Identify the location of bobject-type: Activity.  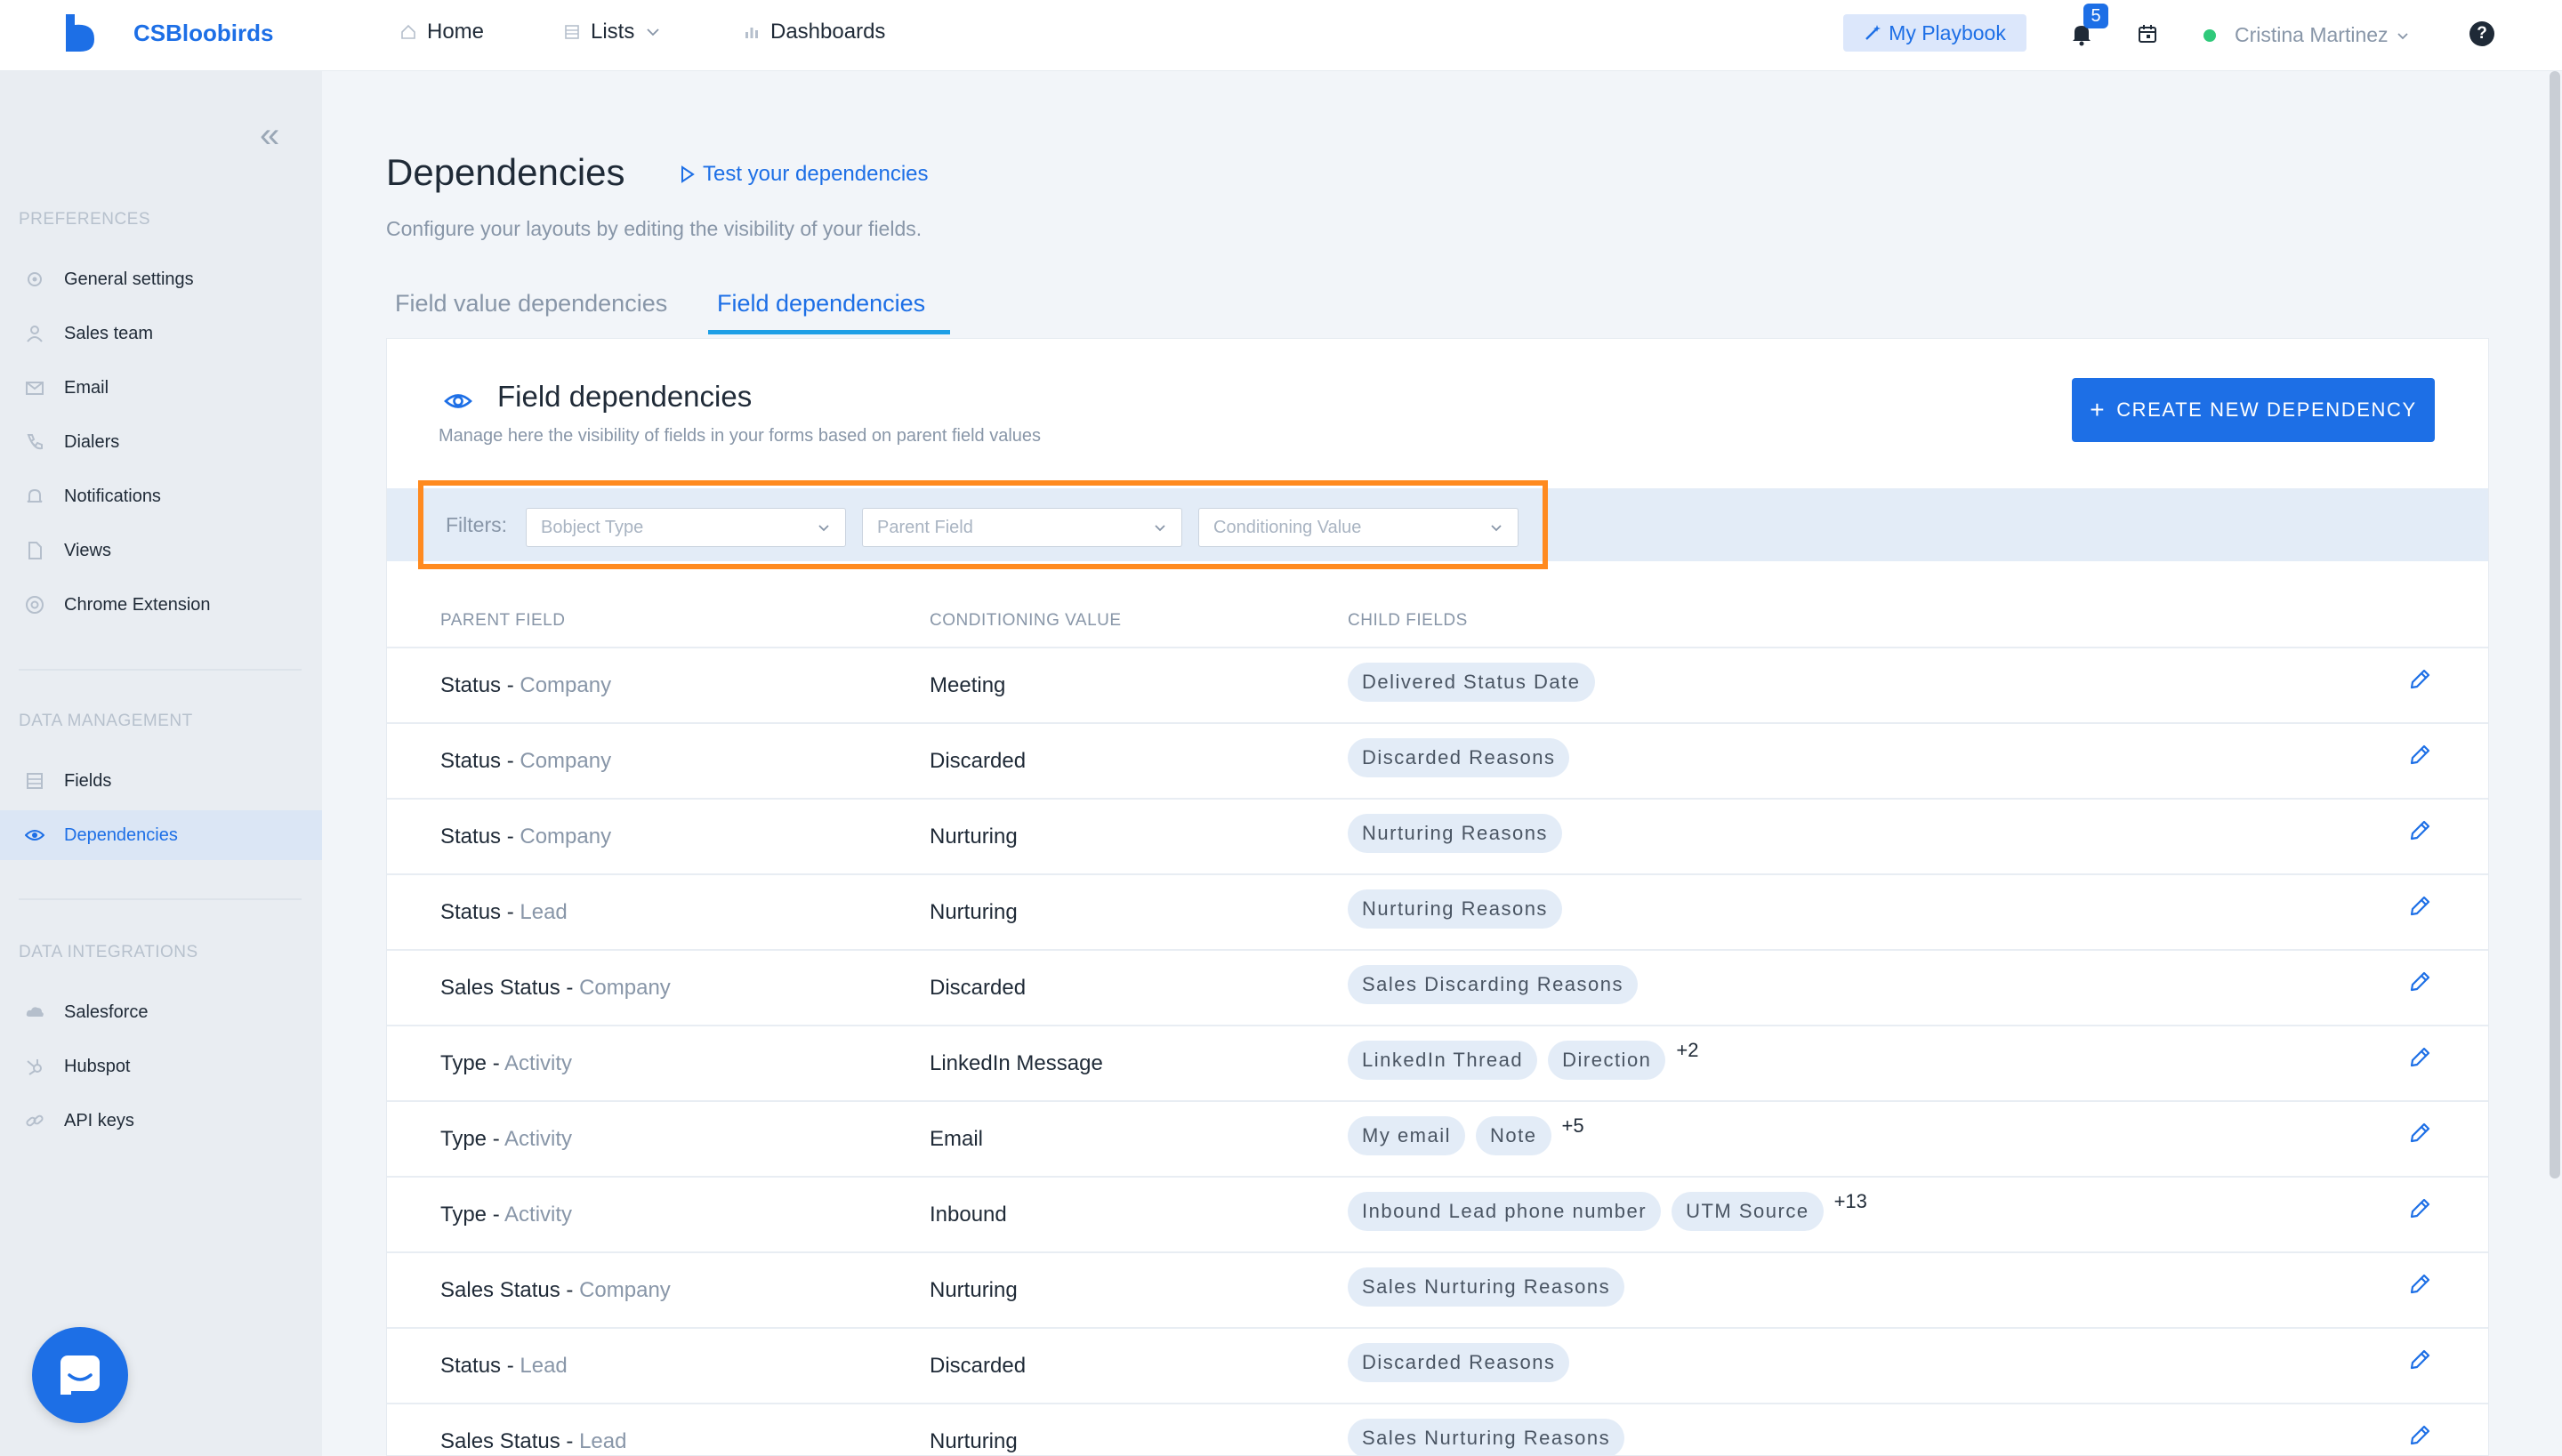
(538, 1063).